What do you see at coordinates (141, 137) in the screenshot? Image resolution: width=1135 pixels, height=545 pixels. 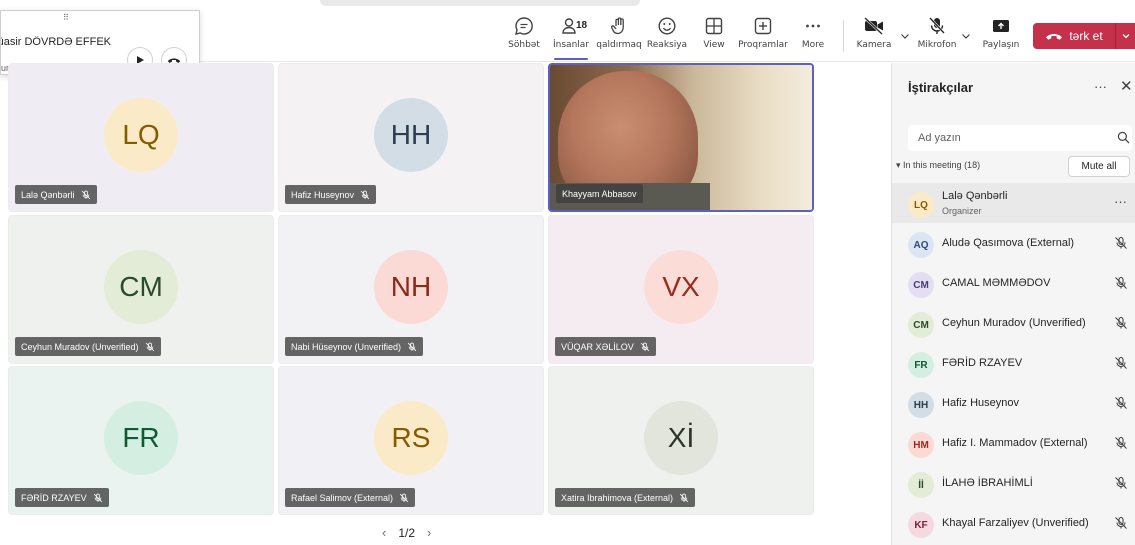 I see `participant-tile: LQ Lalə Qənbərli` at bounding box center [141, 137].